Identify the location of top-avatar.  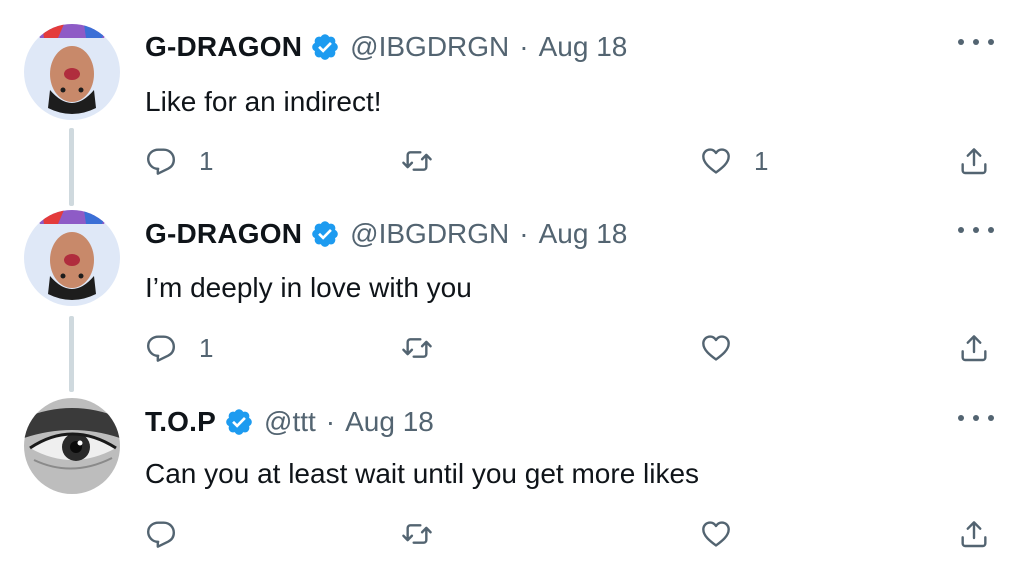
(72, 446).